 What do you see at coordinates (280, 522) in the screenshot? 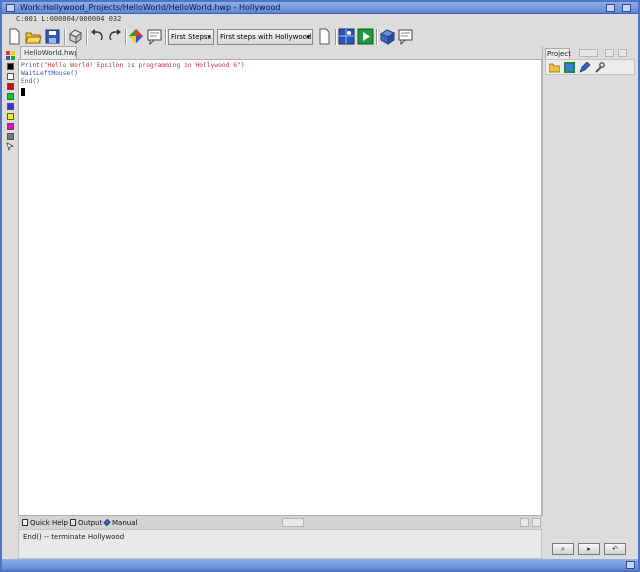
I see `help-tab-bar: Quick Help Output Manual` at bounding box center [280, 522].